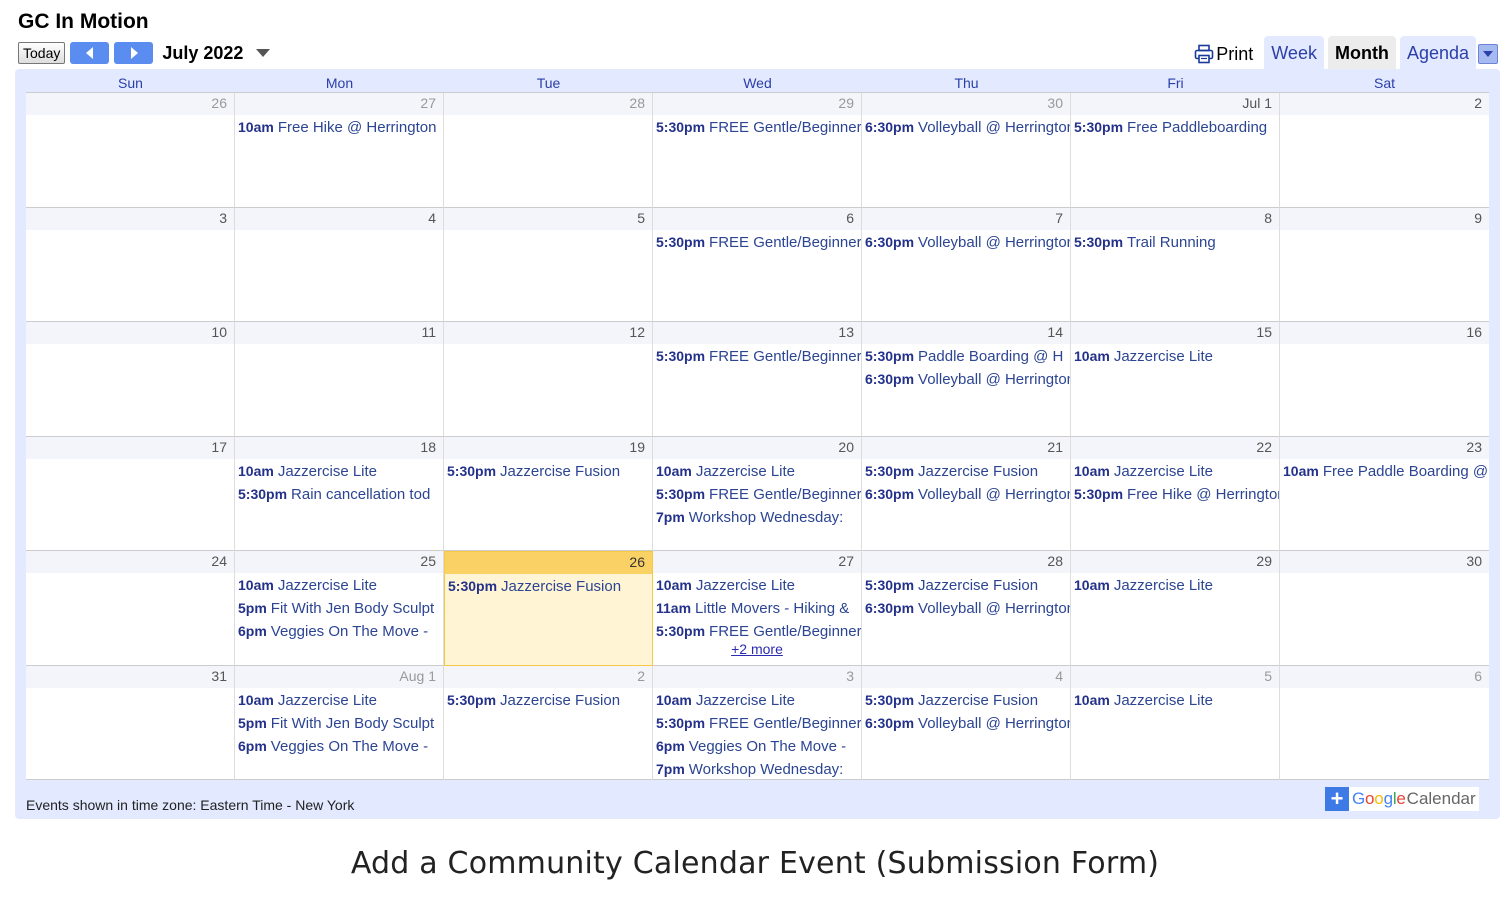  I want to click on day-cell: 6, so click(1384, 722).